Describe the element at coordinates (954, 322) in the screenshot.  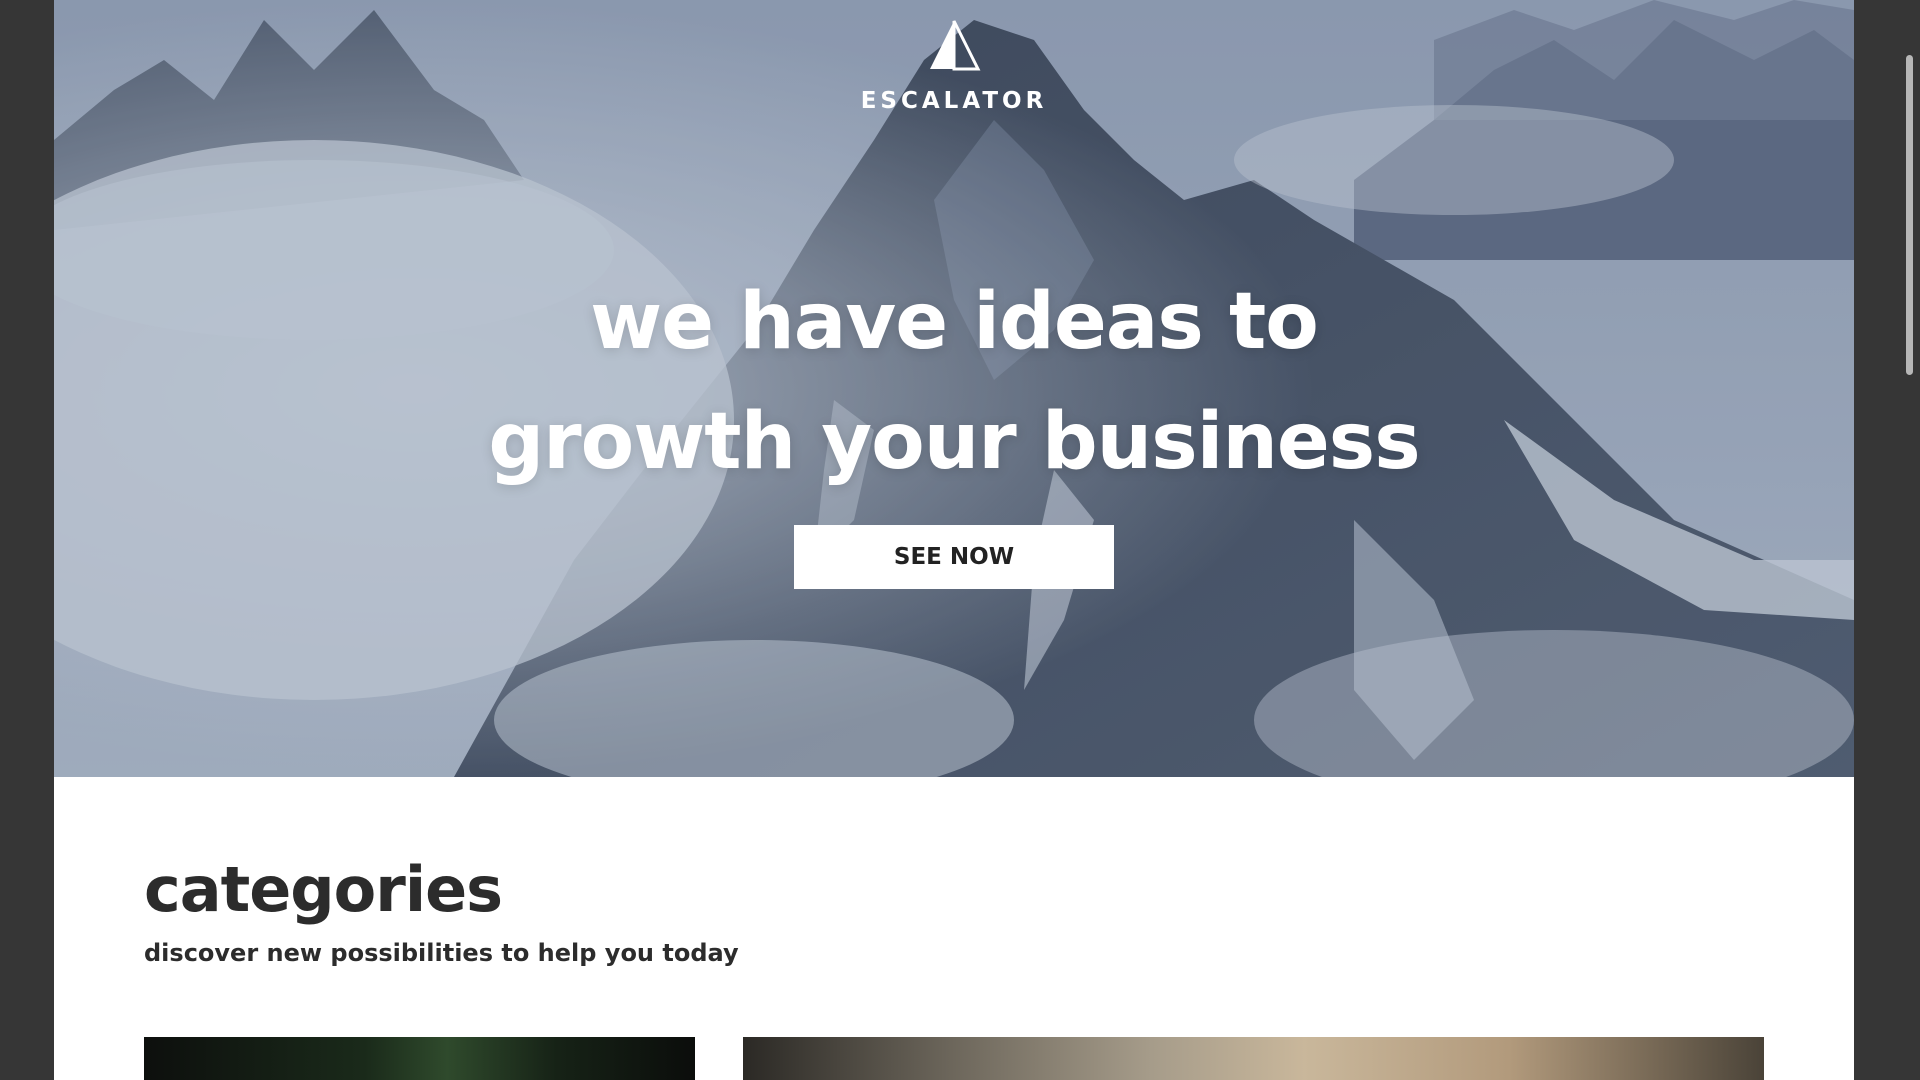
I see `headline-line-1: we have ideas to` at that location.